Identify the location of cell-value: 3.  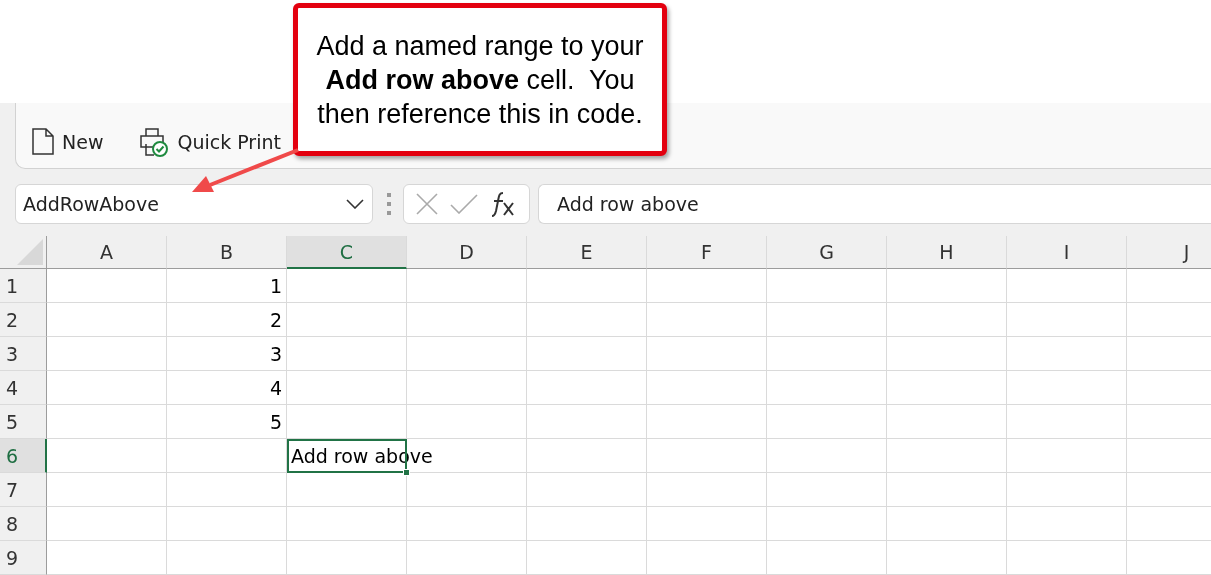
(275, 353).